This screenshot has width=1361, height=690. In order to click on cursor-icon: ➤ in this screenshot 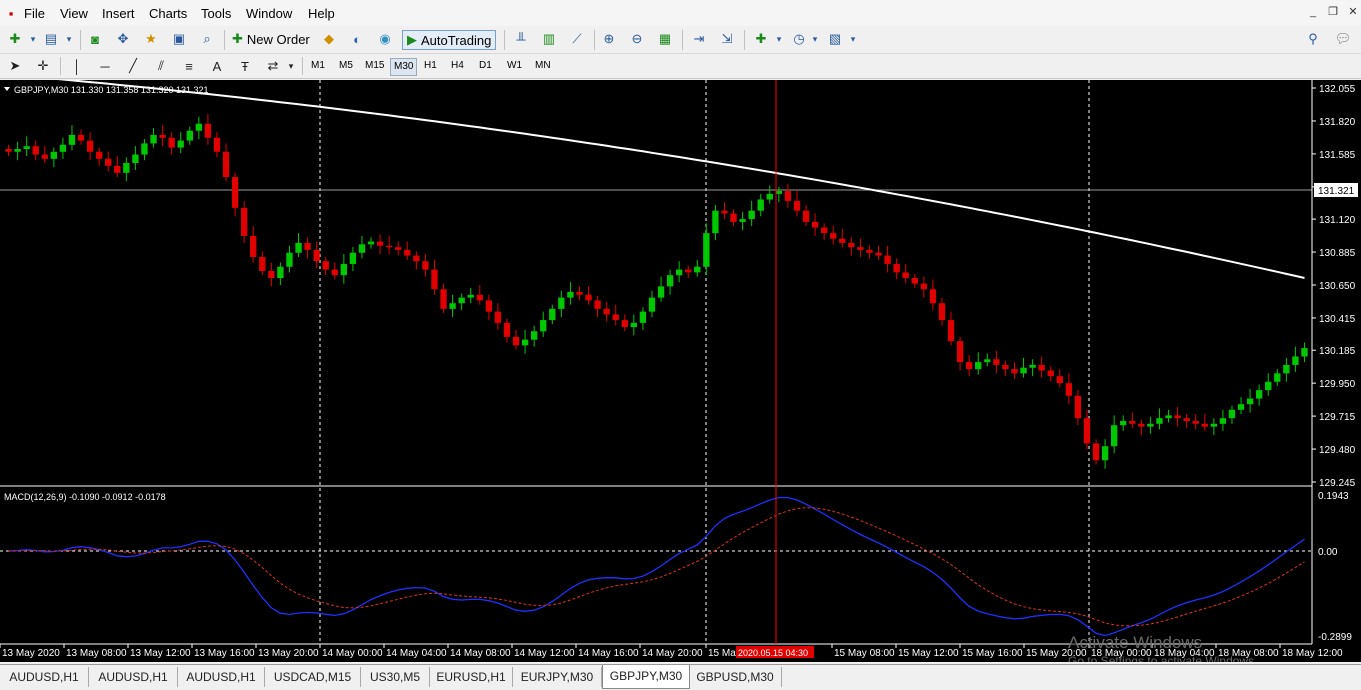, I will do `click(15, 66)`.